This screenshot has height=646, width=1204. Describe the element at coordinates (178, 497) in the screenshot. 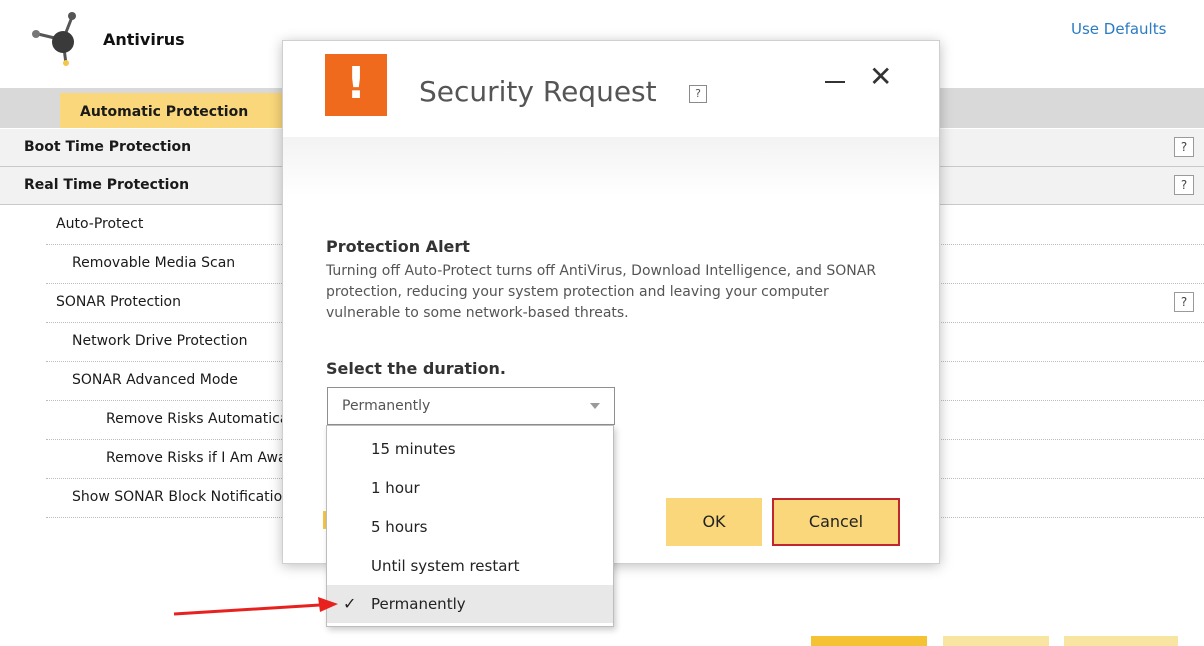

I see `setting-label: Show SONAR Block Notifications` at that location.